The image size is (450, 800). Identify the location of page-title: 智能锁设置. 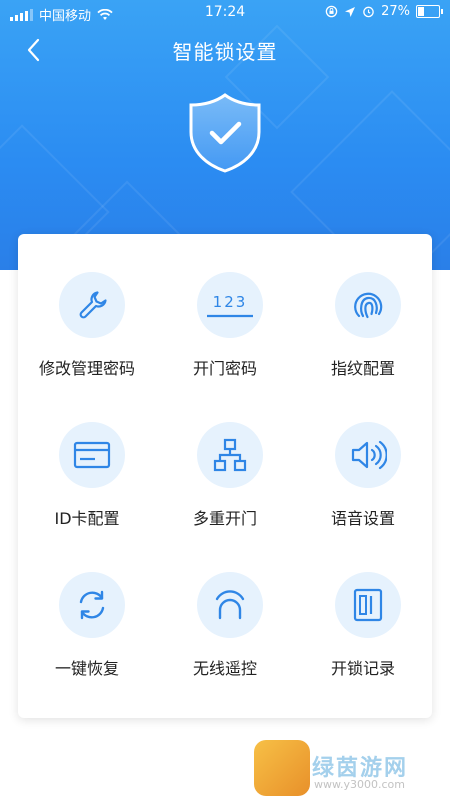
(225, 52).